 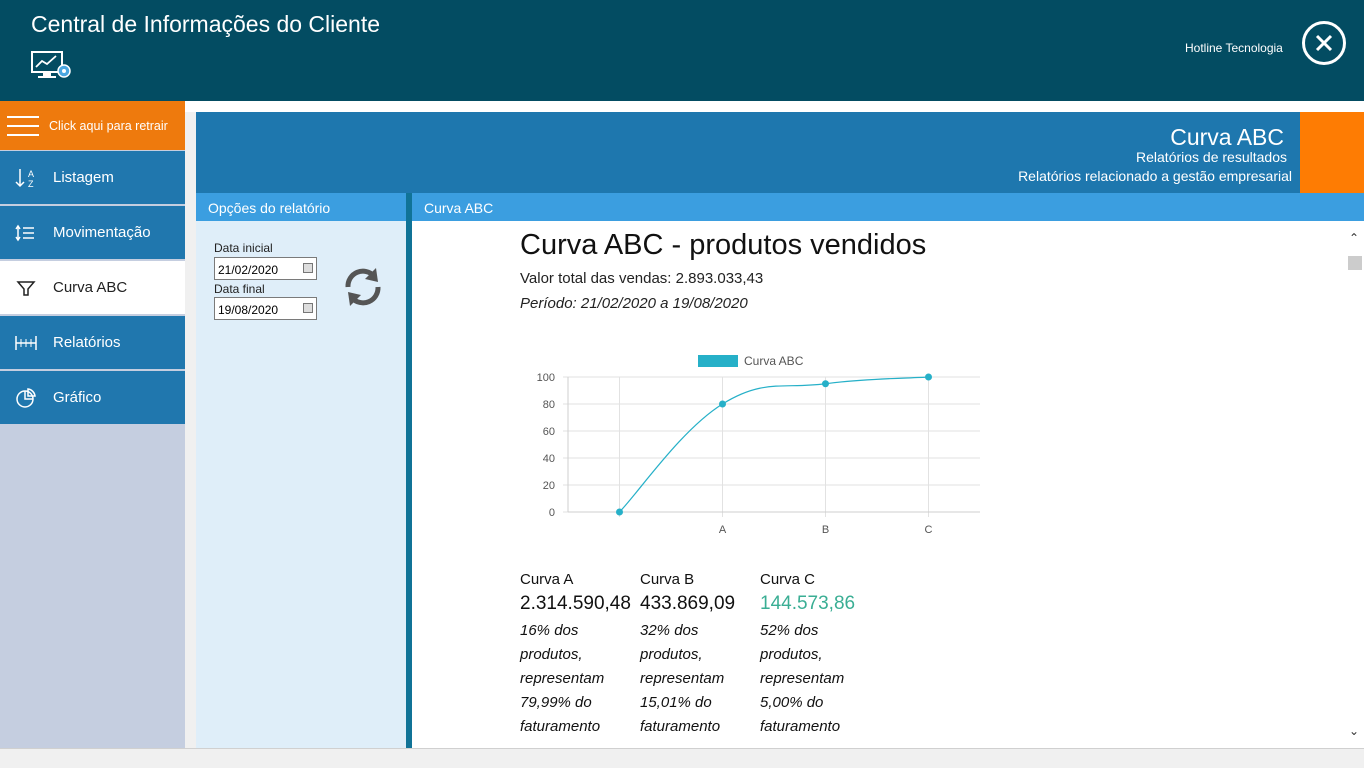 I want to click on retract-button: Click aqui para retrair, so click(x=92, y=125).